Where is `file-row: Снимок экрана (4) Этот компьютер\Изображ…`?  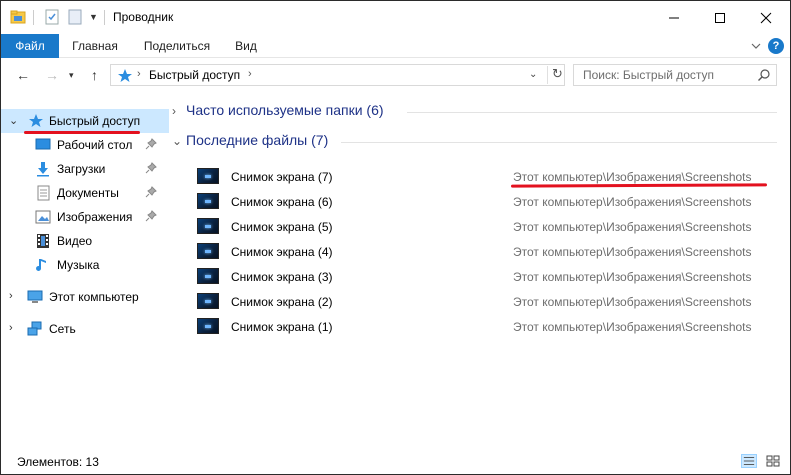 file-row: Снимок экрана (4) Этот компьютер\Изображ… is located at coordinates (469, 251).